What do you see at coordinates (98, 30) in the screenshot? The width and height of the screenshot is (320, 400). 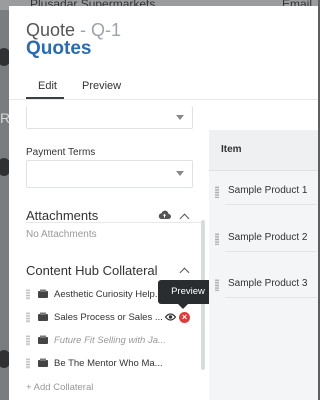 I see `quote-id: - Q-1` at bounding box center [98, 30].